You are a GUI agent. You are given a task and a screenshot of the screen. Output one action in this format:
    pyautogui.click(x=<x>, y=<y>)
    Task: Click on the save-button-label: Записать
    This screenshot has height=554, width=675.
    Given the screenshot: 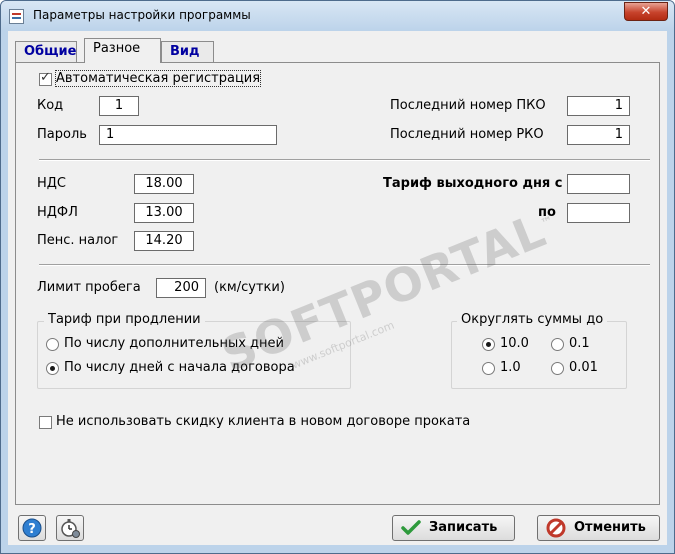 What is the action you would take?
    pyautogui.click(x=463, y=527)
    